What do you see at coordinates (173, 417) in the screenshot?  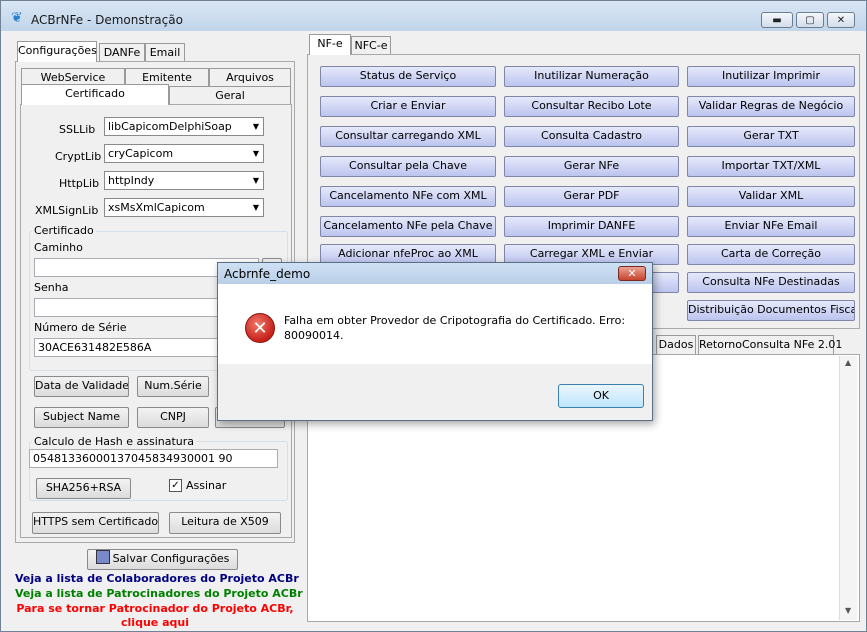 I see `cnpj-button: CNPJ` at bounding box center [173, 417].